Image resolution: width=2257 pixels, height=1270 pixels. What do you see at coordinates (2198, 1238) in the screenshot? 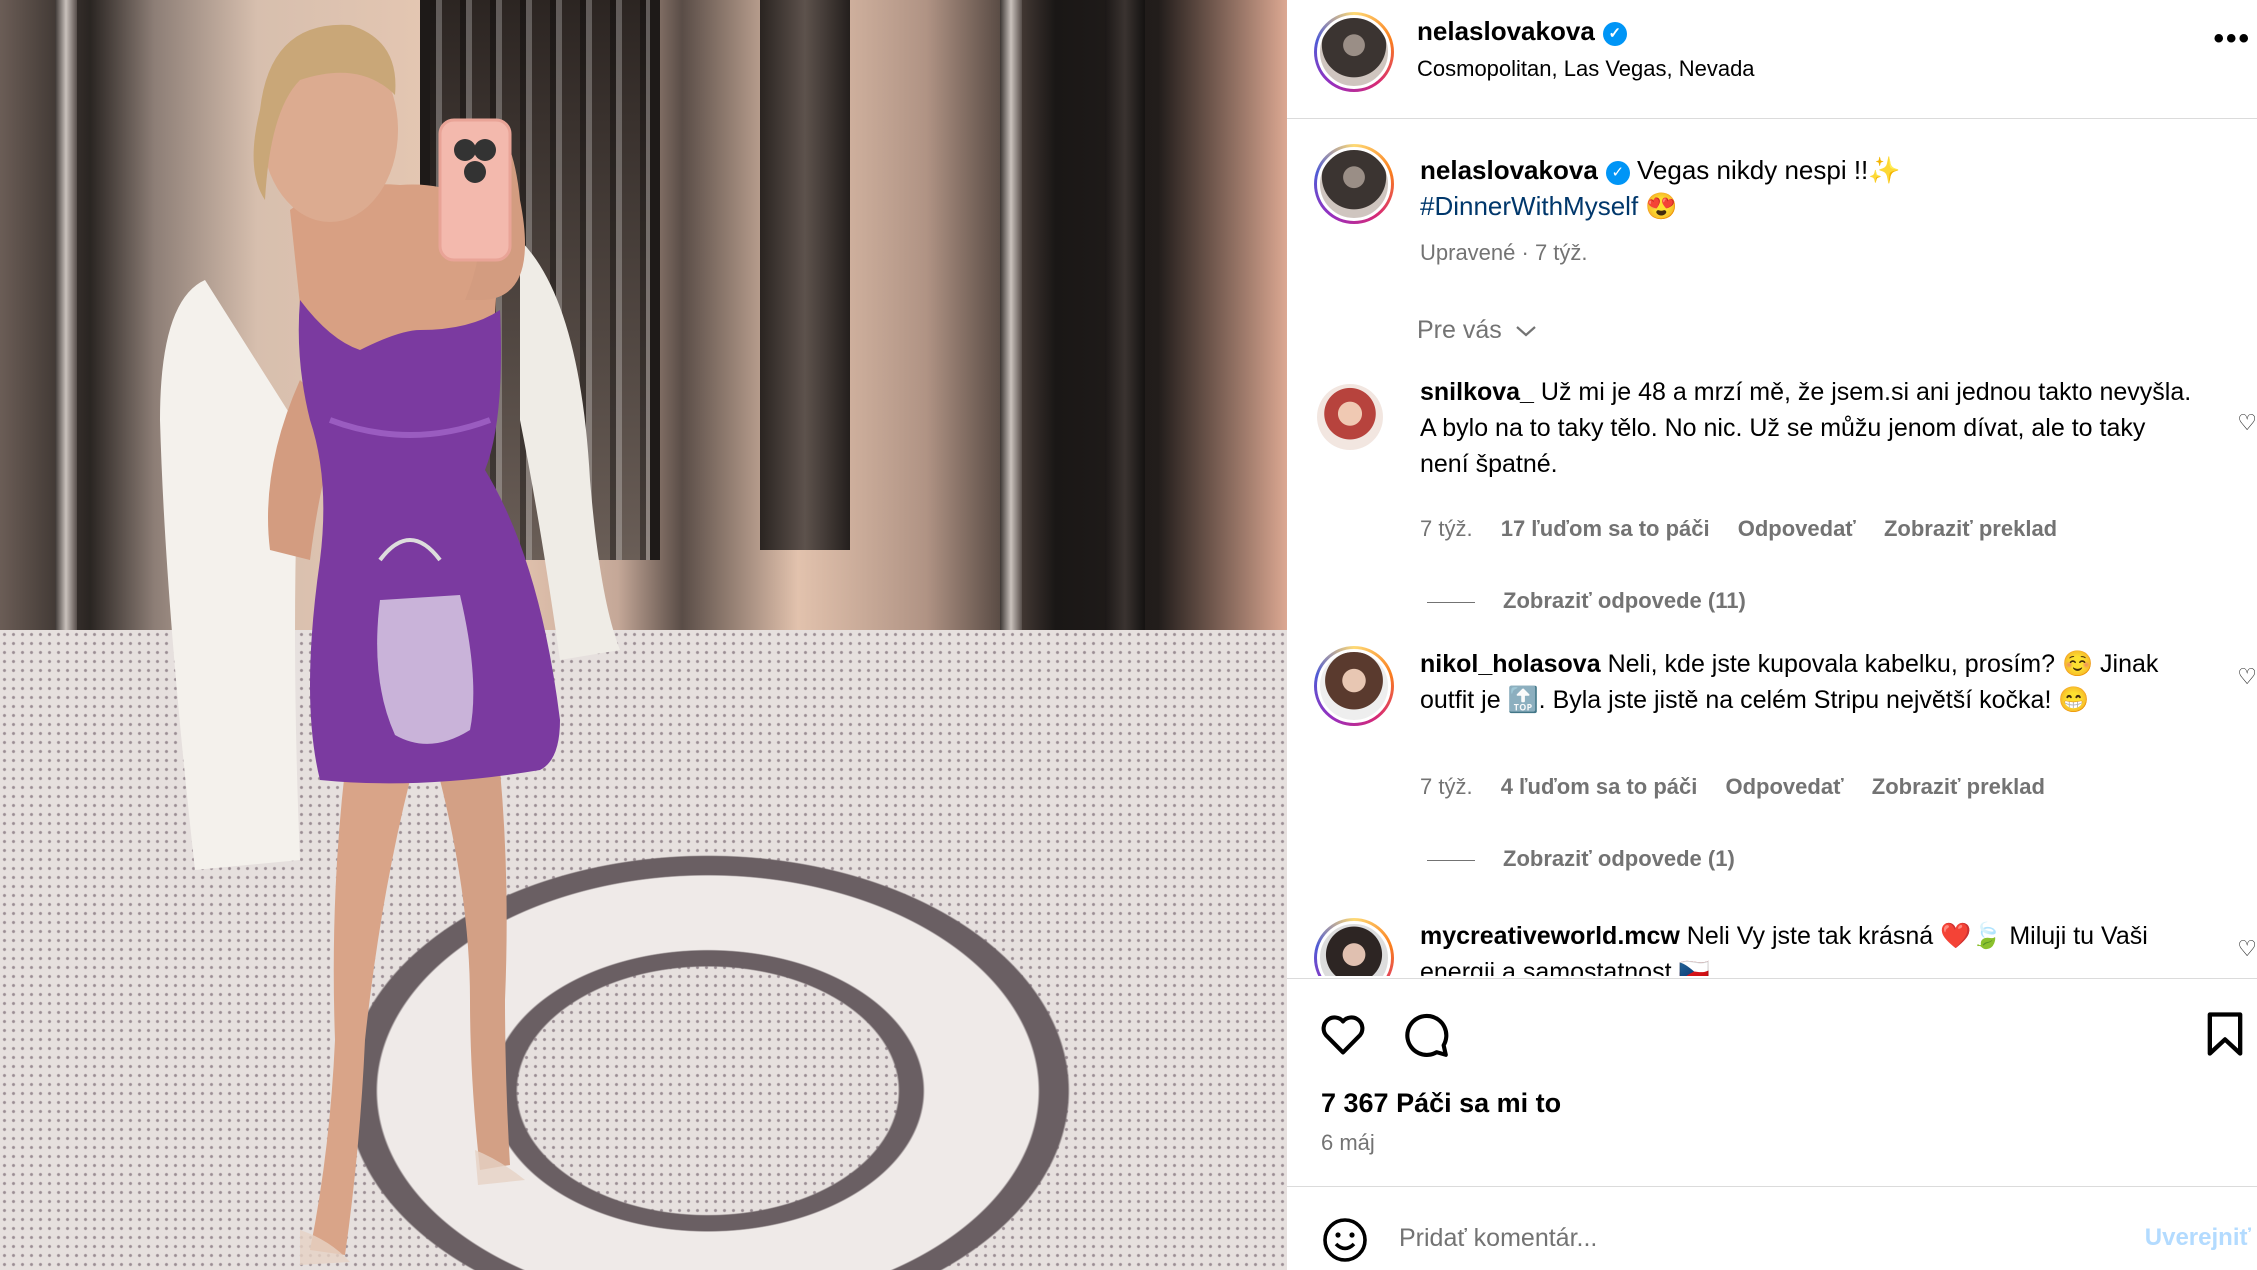
I see `post-comment-button: Uverejniť` at bounding box center [2198, 1238].